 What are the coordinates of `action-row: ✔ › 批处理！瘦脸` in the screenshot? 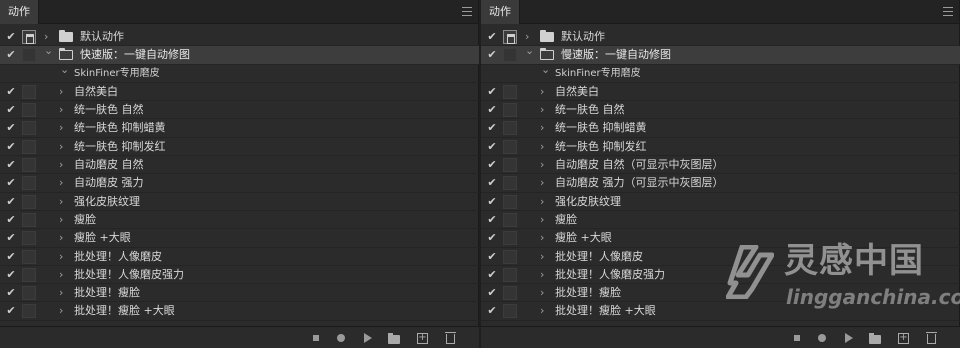 It's located at (239, 293).